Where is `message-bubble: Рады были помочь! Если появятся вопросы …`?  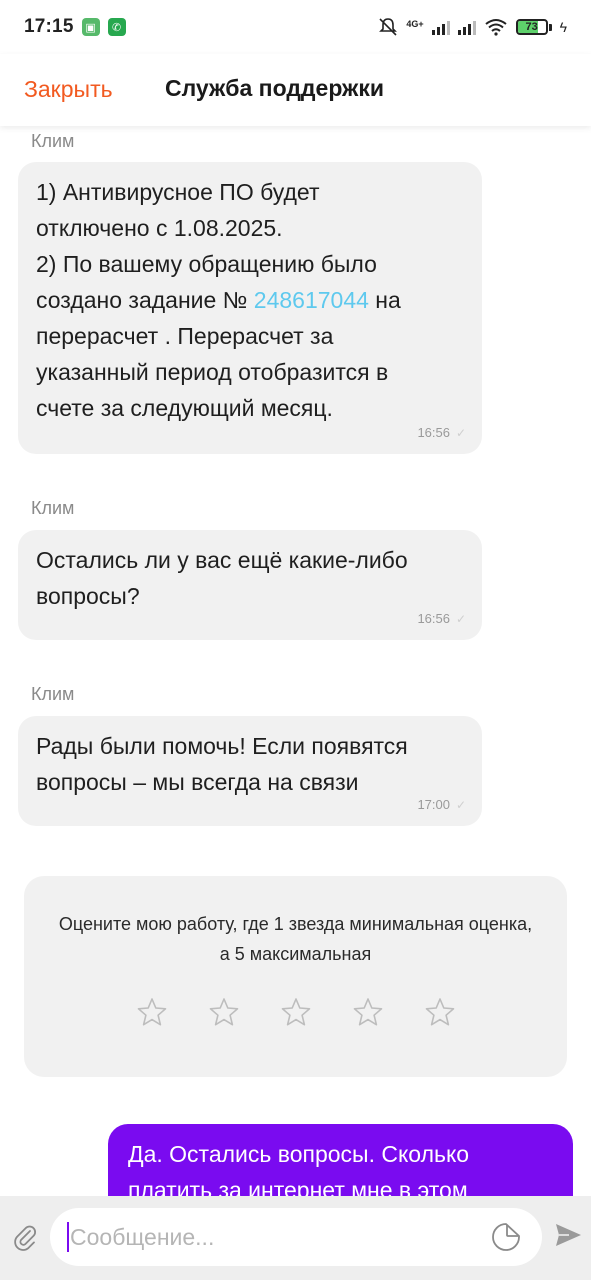
message-bubble: Рады были помочь! Если появятся вопросы … is located at coordinates (250, 771).